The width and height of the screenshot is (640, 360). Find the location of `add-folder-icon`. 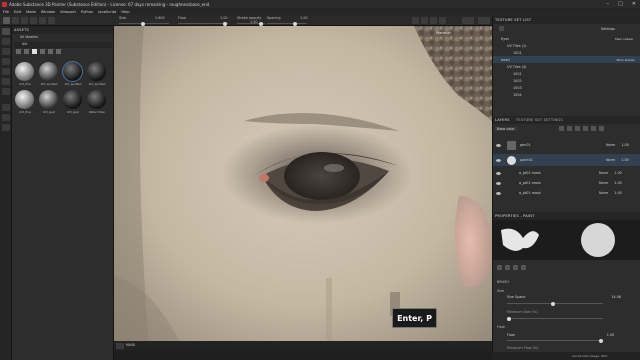

add-folder-icon is located at coordinates (593, 128).